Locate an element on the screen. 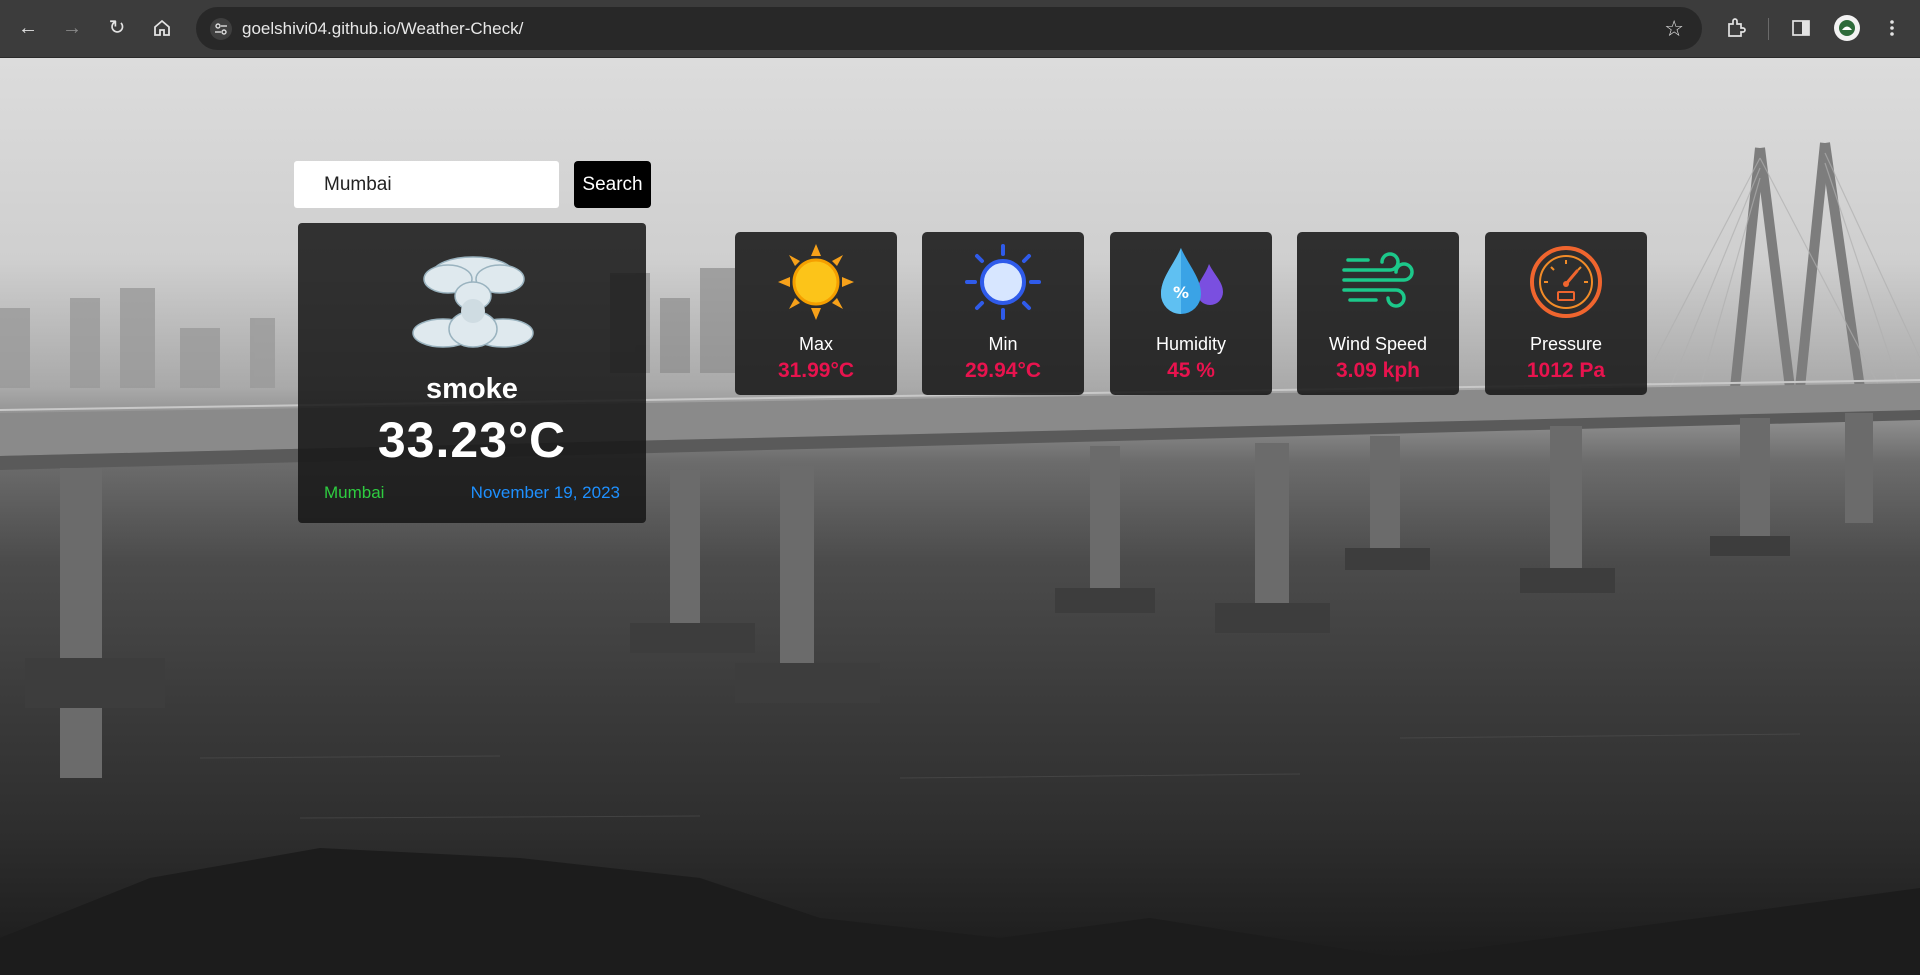 This screenshot has width=1920, height=975. menu-kebab-icon is located at coordinates (1892, 28).